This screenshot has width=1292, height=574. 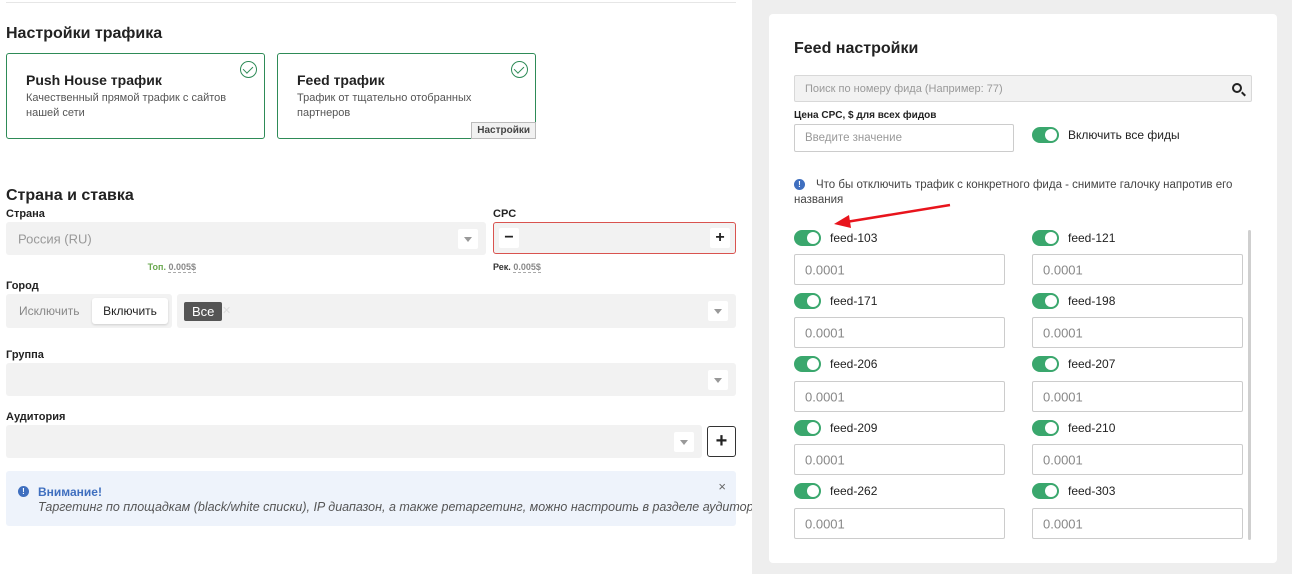 I want to click on feed-name: feed-207, so click(x=1092, y=364).